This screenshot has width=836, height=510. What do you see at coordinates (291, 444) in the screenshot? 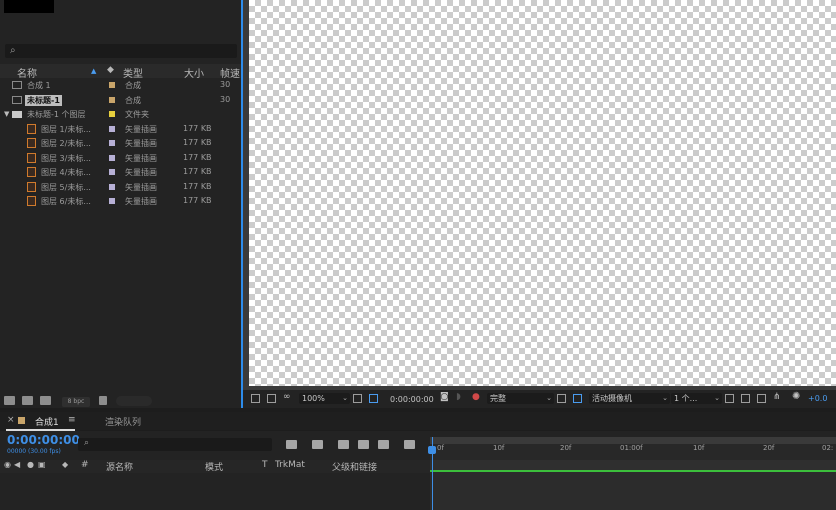
I see `comp-mini-flowchart-icon` at bounding box center [291, 444].